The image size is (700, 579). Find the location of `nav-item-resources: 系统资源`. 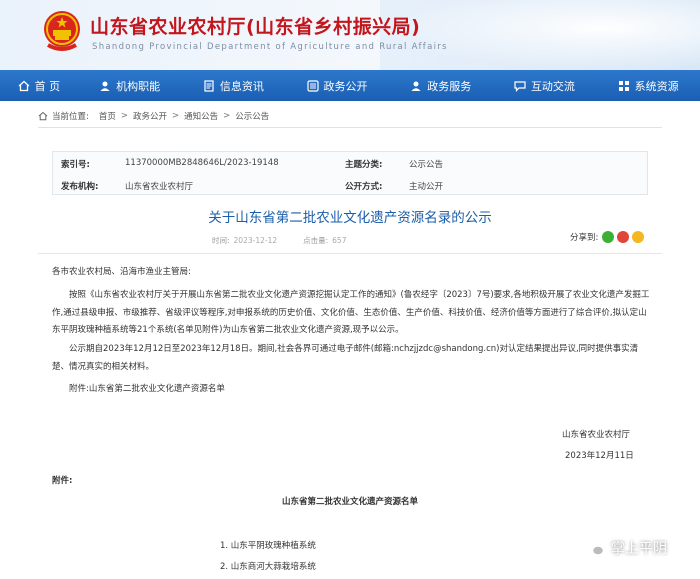

nav-item-resources: 系统资源 is located at coordinates (648, 85).